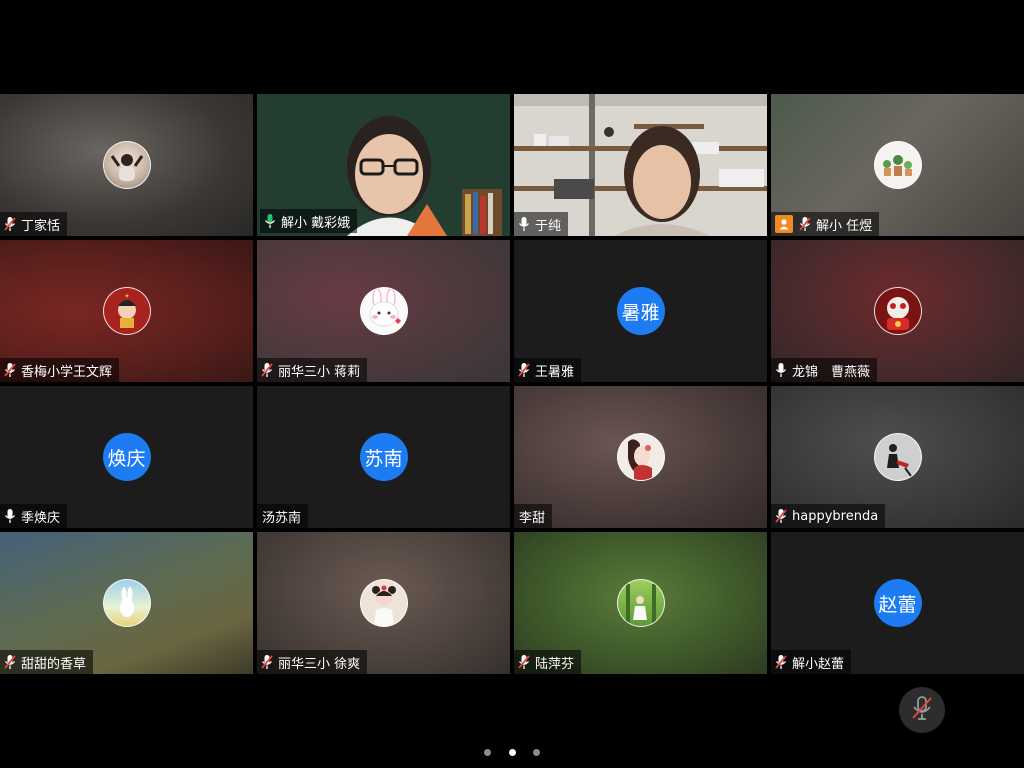 The width and height of the screenshot is (1024, 768). I want to click on participant-name: 香梅小学王文辉, so click(67, 372).